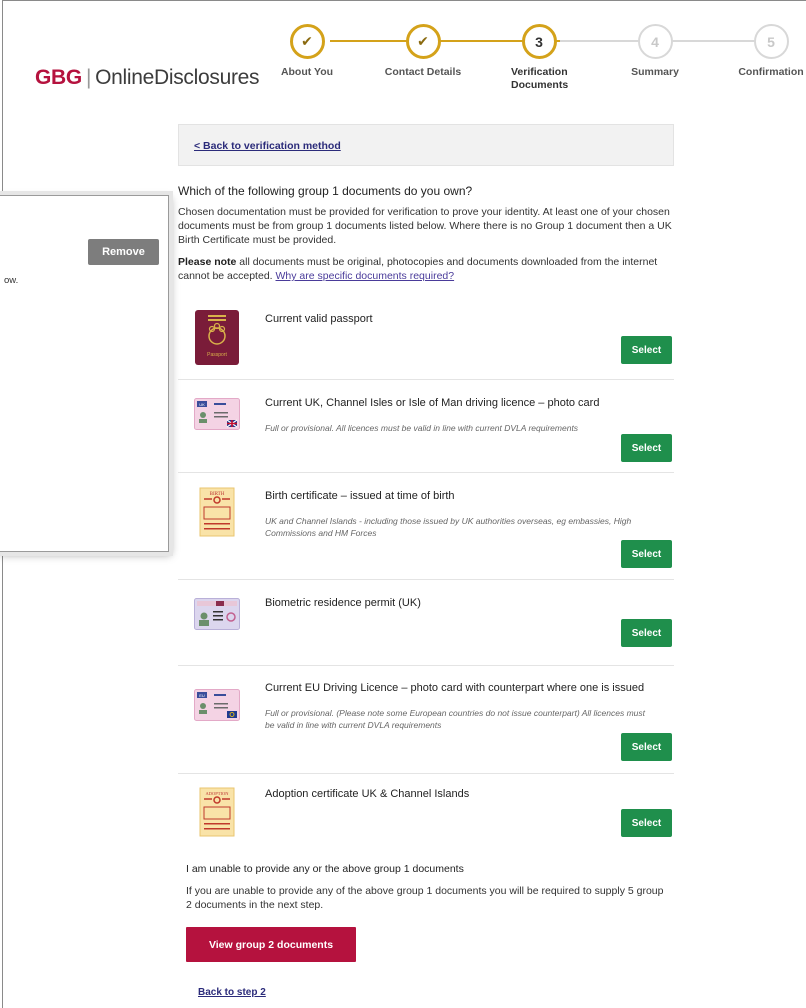 The width and height of the screenshot is (806, 1008). I want to click on document-title: Biometric residence permit (UK), so click(343, 603).